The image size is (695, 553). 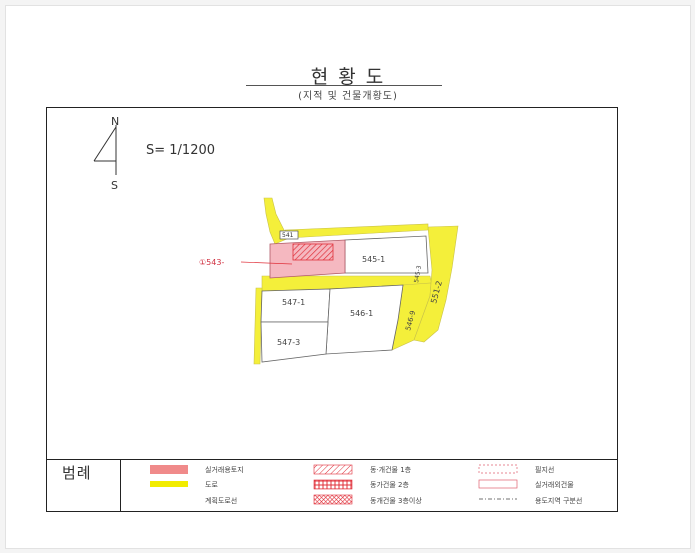 What do you see at coordinates (545, 470) in the screenshot?
I see `legend-label-parcel-line: 필지선` at bounding box center [545, 470].